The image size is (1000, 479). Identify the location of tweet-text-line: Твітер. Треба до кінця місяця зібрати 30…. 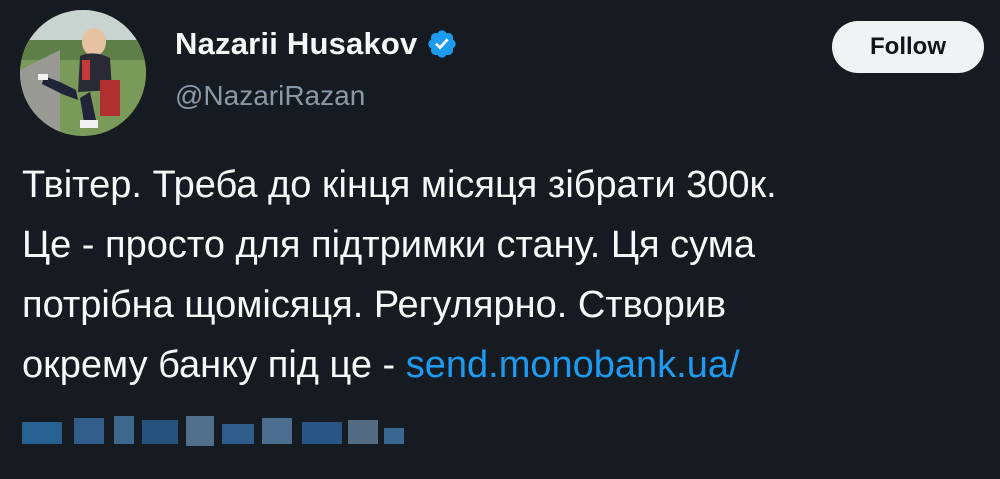
(399, 185).